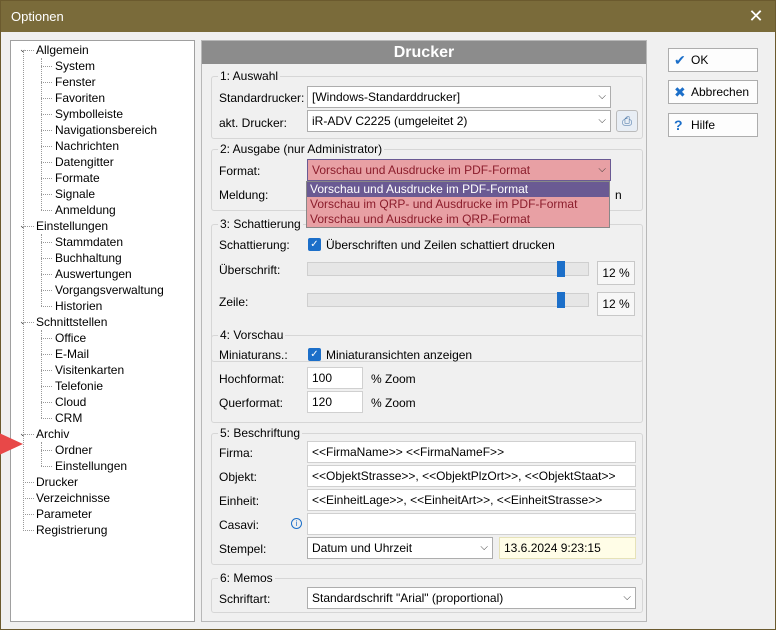  I want to click on stamp-select: Datum und Uhrzeit ⌵, so click(400, 548).